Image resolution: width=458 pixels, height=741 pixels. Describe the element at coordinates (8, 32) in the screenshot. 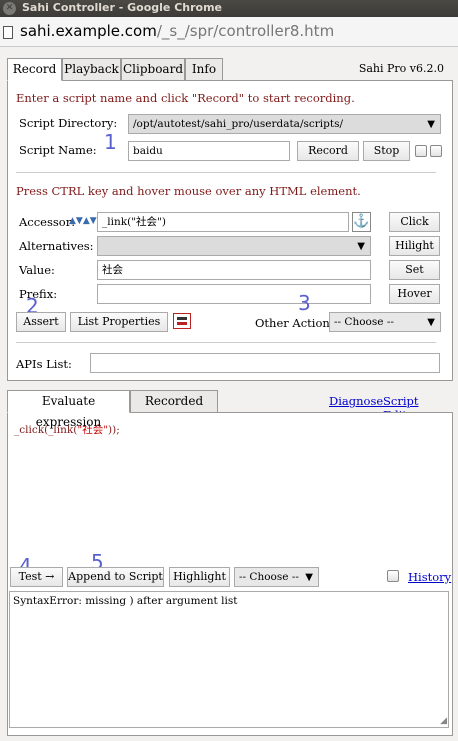

I see `page-icon` at that location.